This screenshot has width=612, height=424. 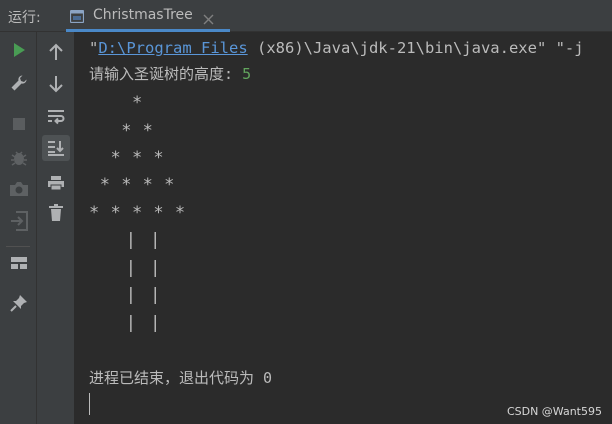 I want to click on screenshot-button, so click(x=19, y=189).